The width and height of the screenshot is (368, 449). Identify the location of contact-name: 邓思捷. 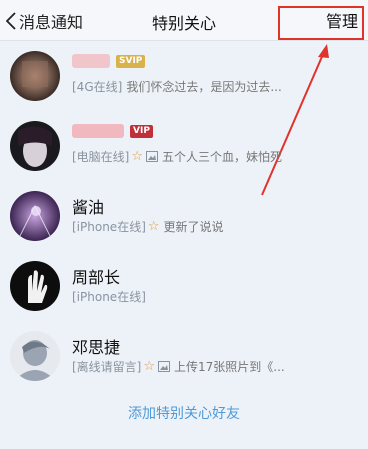
(96, 347).